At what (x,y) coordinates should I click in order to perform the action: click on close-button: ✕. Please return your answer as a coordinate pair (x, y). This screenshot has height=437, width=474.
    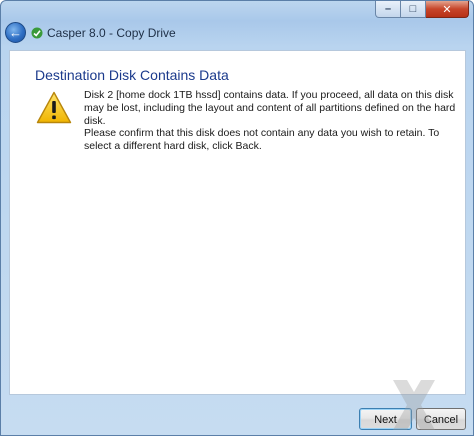
    Looking at the image, I should click on (447, 9).